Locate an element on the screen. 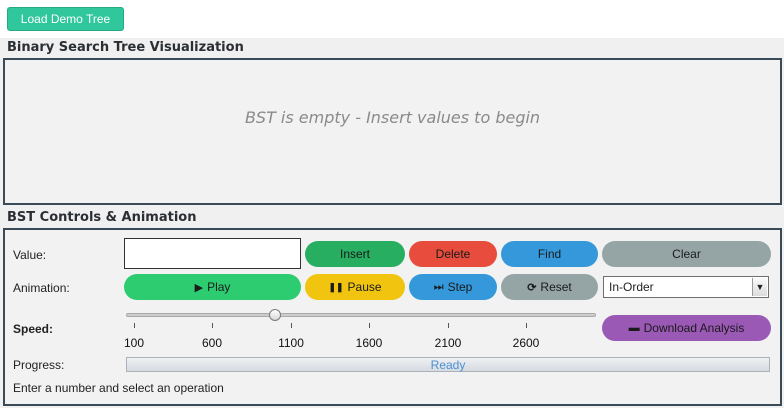 This screenshot has width=784, height=408. folder-icon: ▬ is located at coordinates (634, 328).